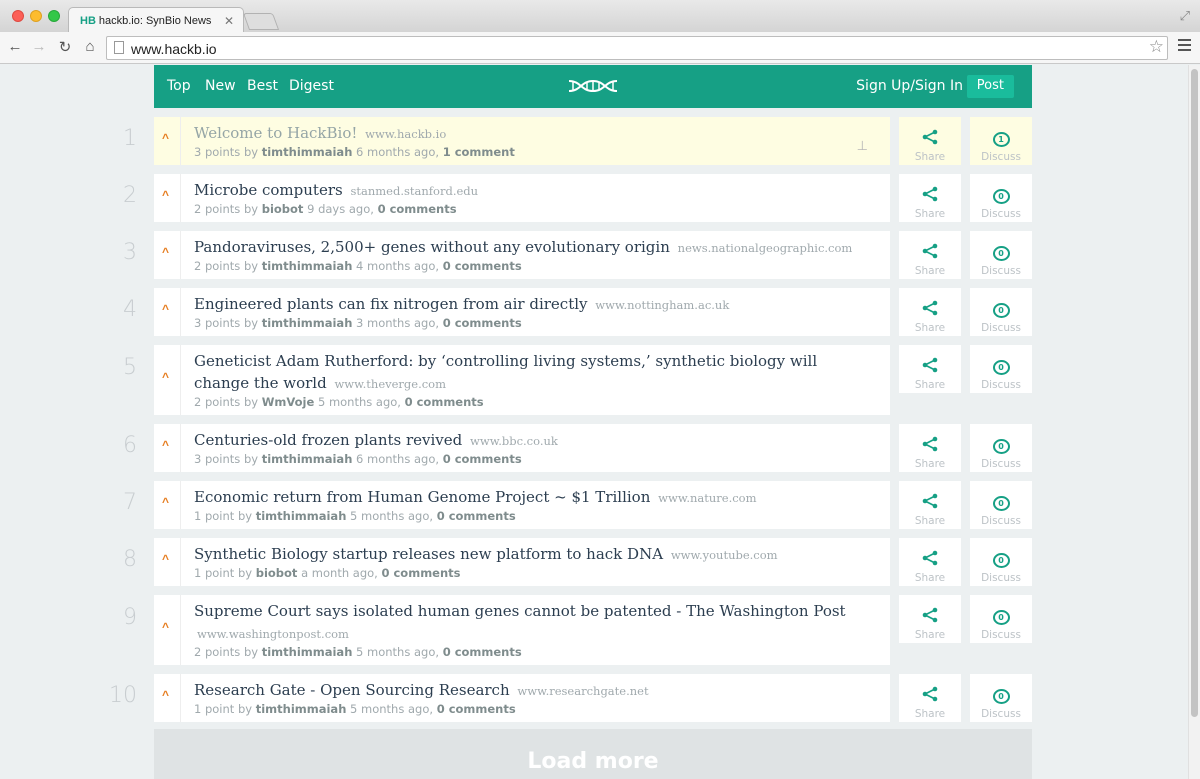 Image resolution: width=1200 pixels, height=779 pixels. I want to click on minimize-window-button, so click(36, 16).